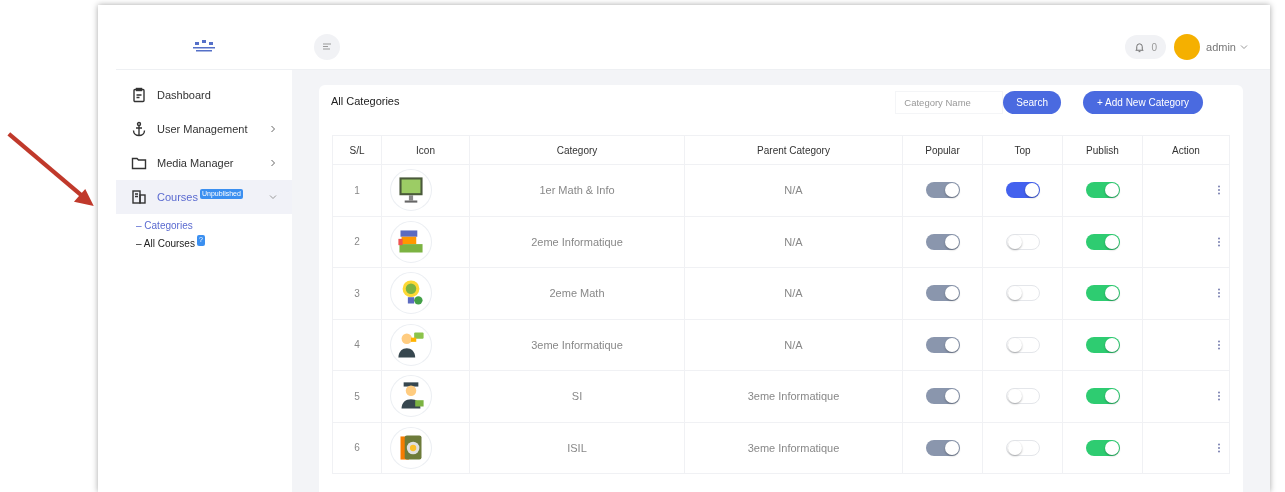 This screenshot has height=492, width=1285. Describe the element at coordinates (357, 448) in the screenshot. I see `table-cell: 6` at that location.